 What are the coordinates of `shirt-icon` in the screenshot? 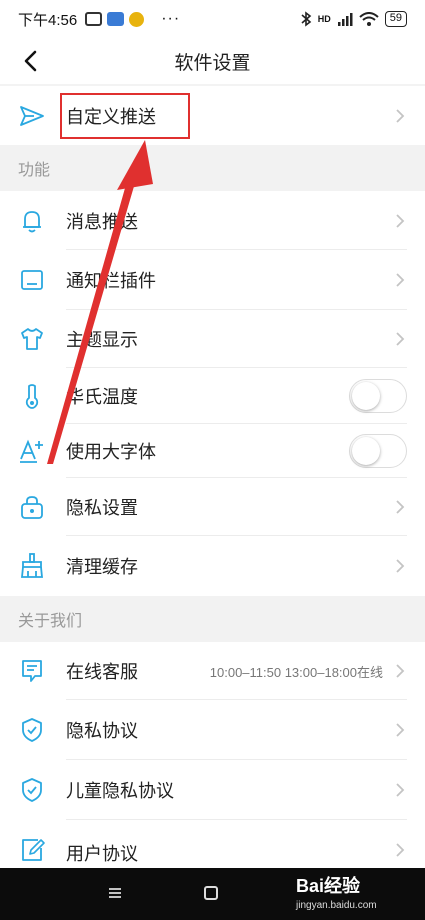 It's located at (32, 339).